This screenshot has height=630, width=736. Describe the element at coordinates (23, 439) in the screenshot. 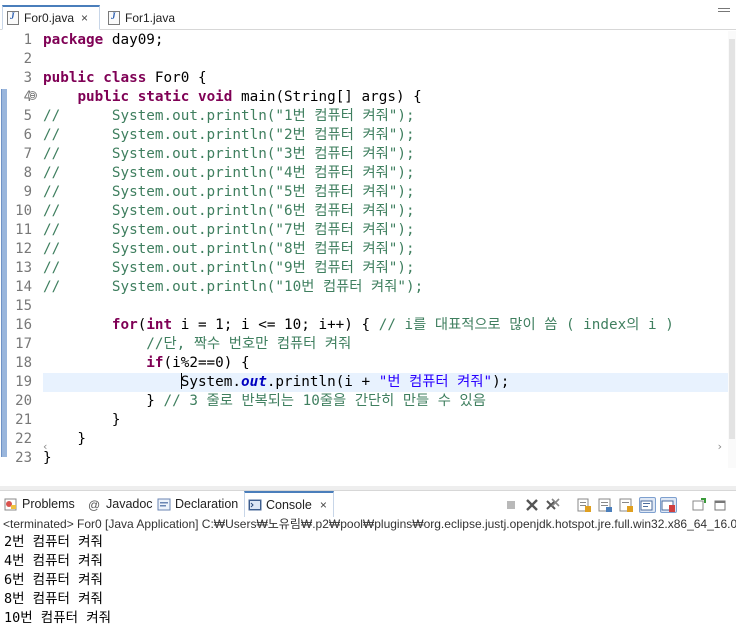

I see `line-number: 22` at that location.